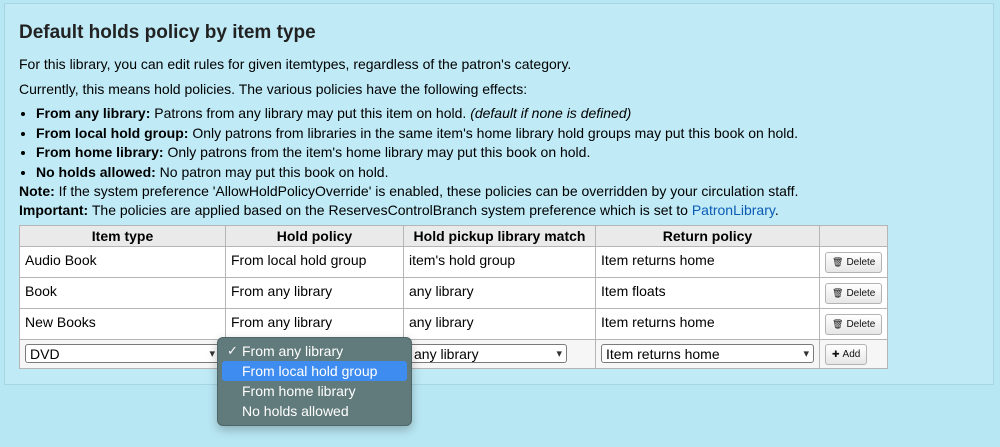 The width and height of the screenshot is (1000, 447). Describe the element at coordinates (707, 236) in the screenshot. I see `header-return-policy: Return policy` at that location.